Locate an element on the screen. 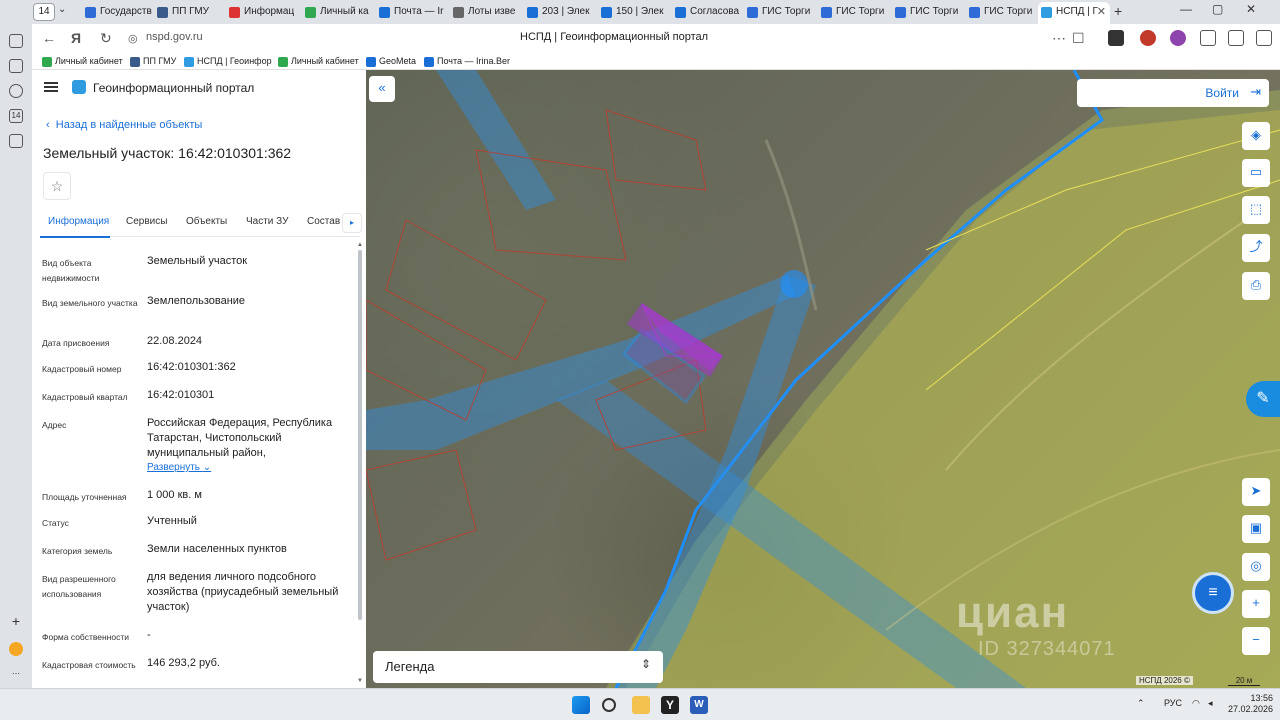 This screenshot has width=1280, height=720. calendar-icon: 14 is located at coordinates (16, 116).